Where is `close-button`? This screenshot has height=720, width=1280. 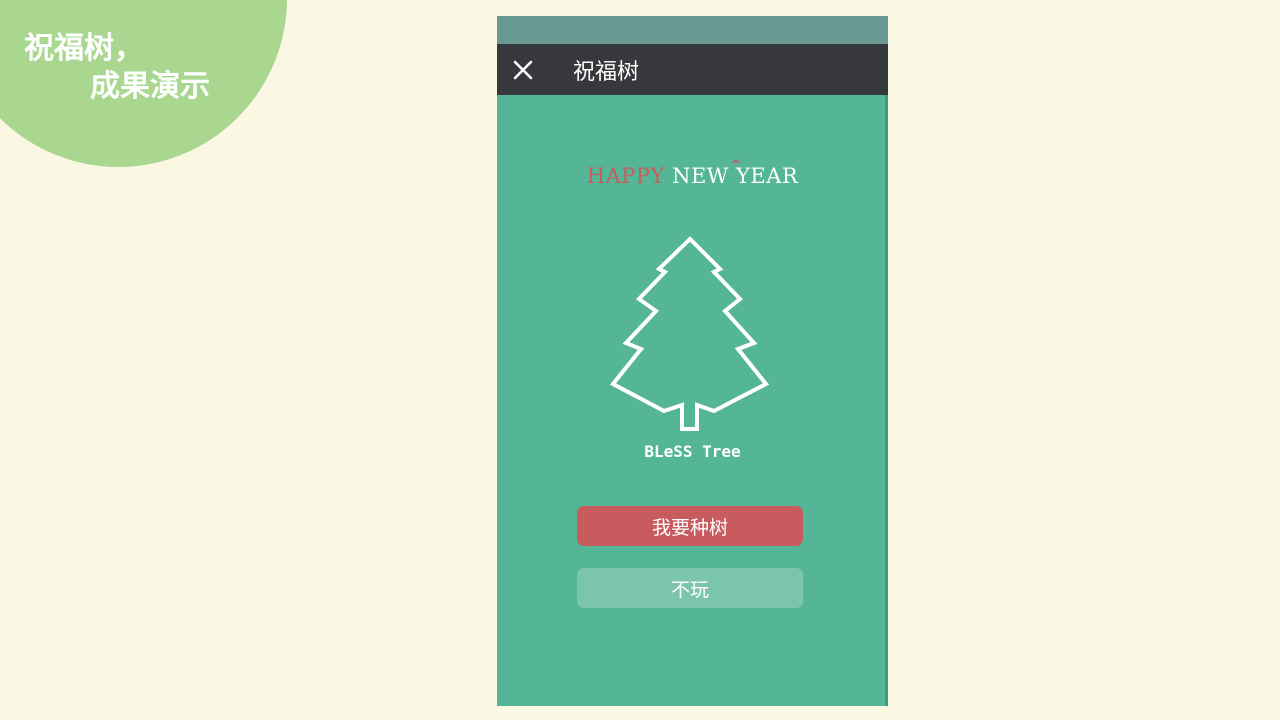
close-button is located at coordinates (523, 69).